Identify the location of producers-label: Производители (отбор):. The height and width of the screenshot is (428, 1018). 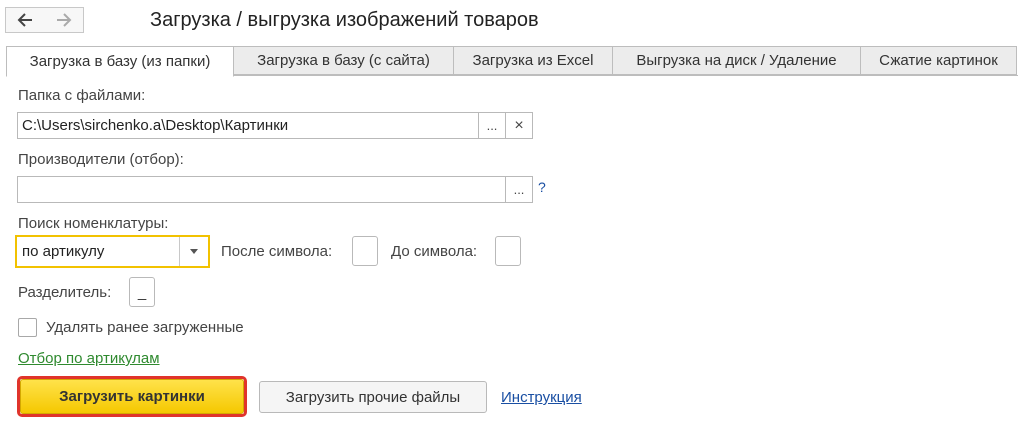
(101, 159).